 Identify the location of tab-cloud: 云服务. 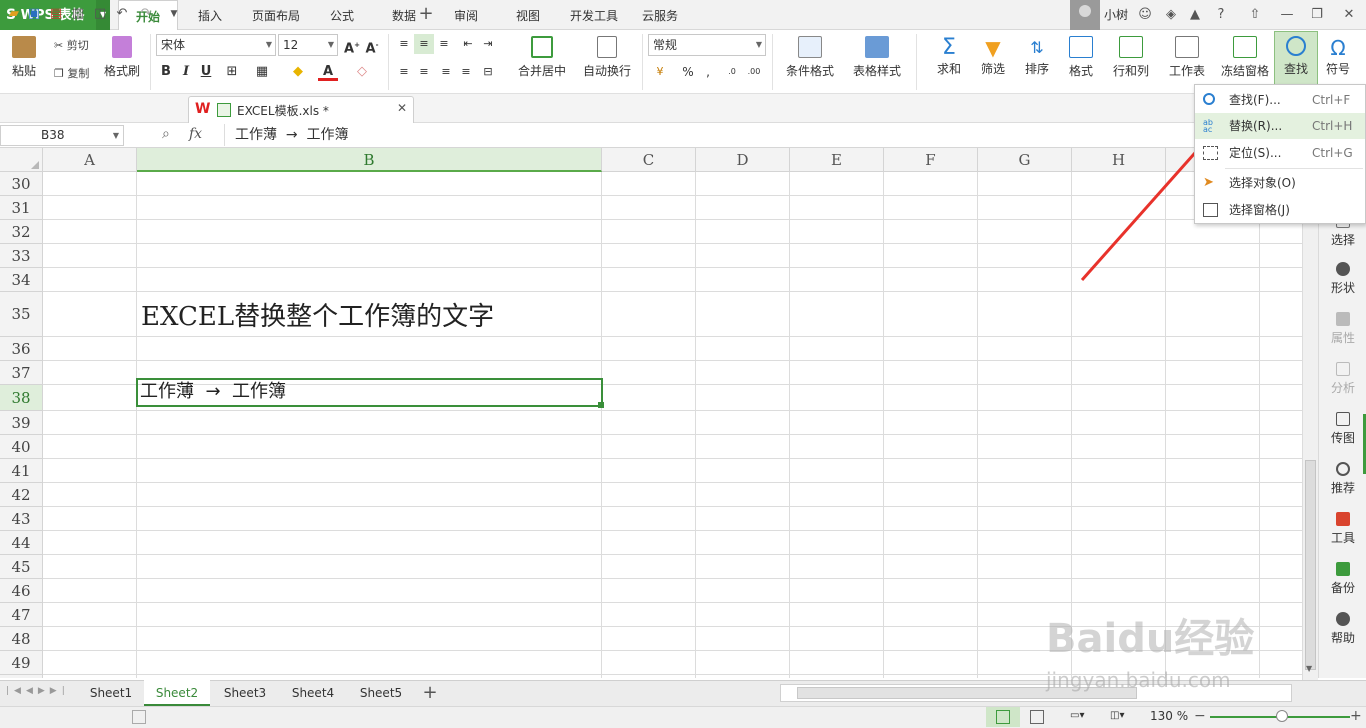
(660, 15).